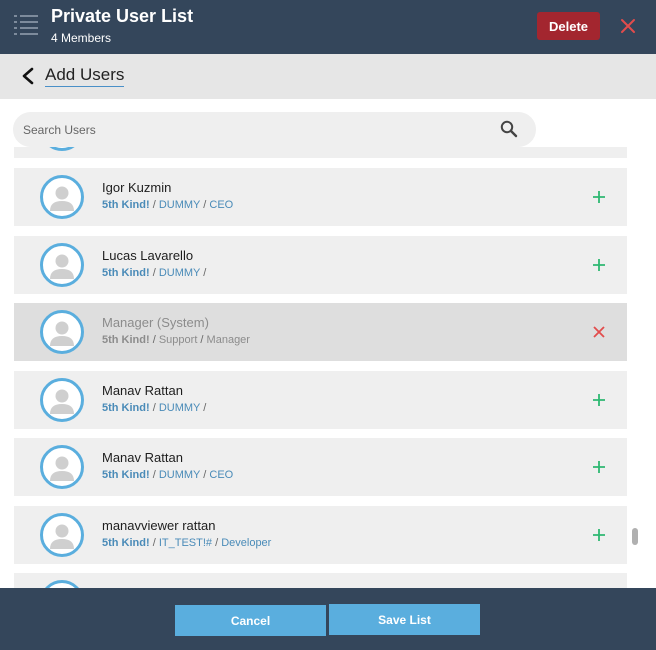 This screenshot has width=656, height=650. I want to click on user-row: Manav Rattan 5th Kind! / DUMMY /, so click(320, 400).